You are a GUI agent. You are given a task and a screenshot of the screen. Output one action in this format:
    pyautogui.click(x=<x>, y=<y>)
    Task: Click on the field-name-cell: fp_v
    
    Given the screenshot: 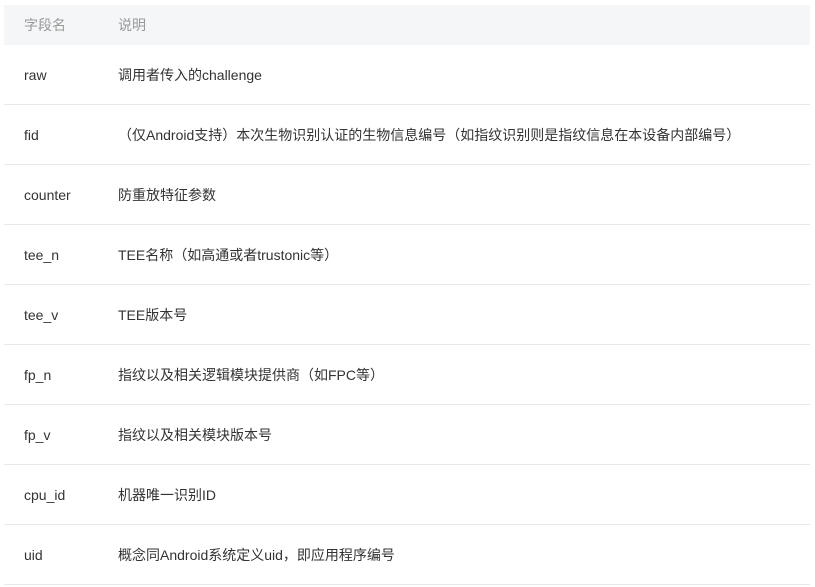 What is the action you would take?
    pyautogui.click(x=37, y=434)
    